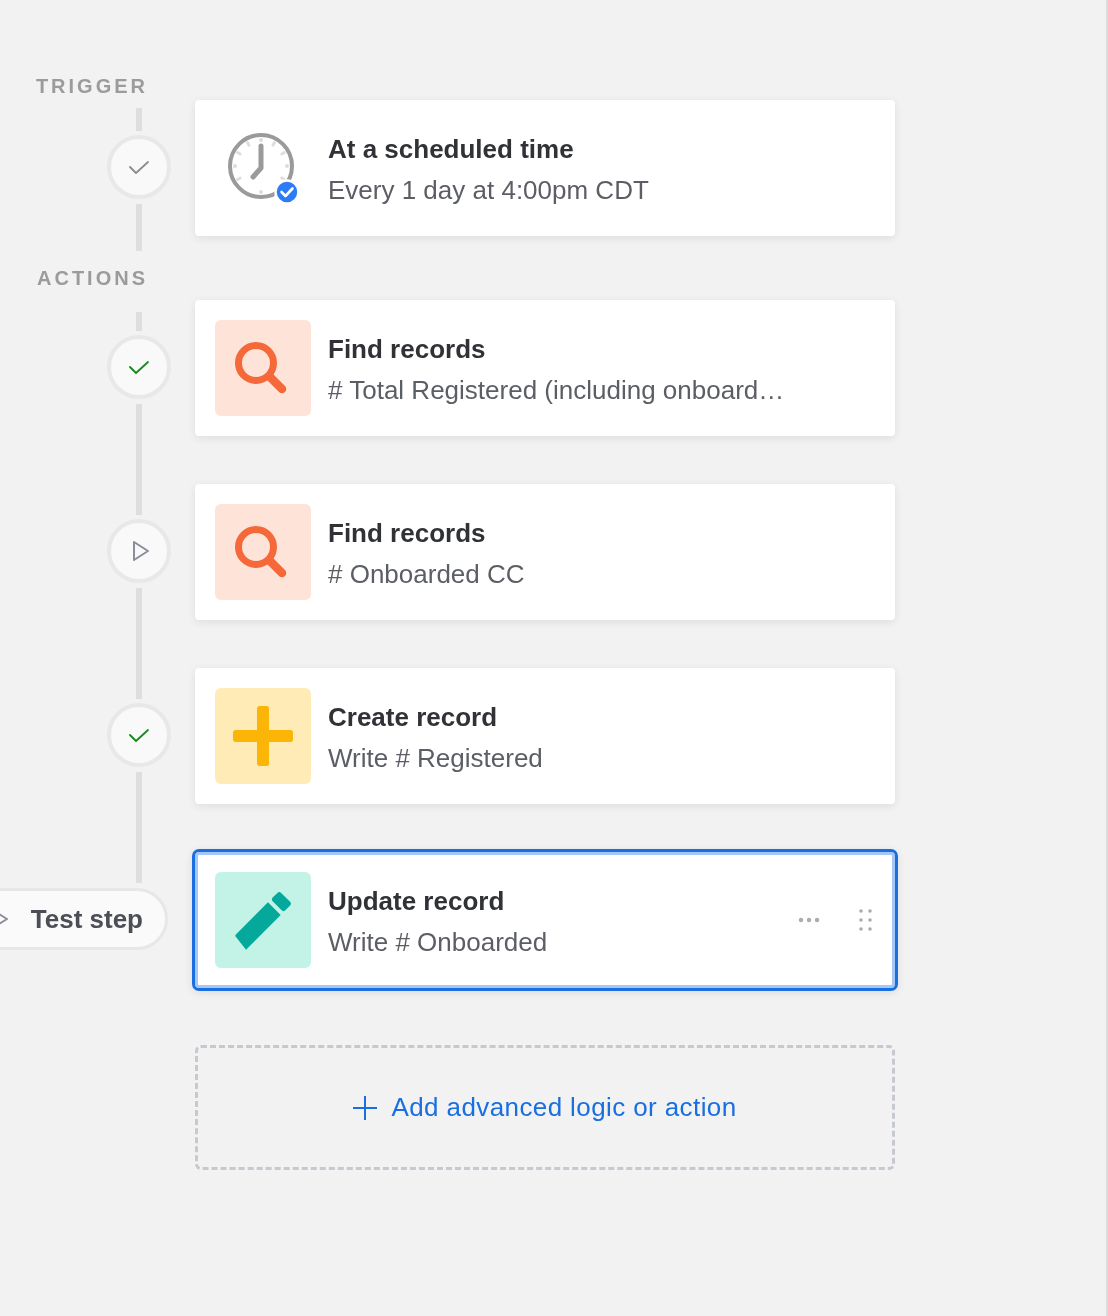 The image size is (1108, 1316). I want to click on step-card: At a scheduled time Every 1 day at 4:00pm CDT, so click(545, 168).